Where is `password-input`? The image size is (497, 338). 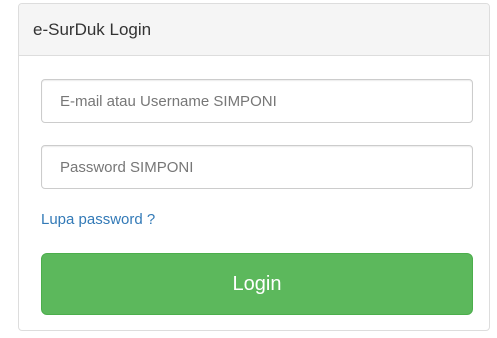
password-input is located at coordinates (257, 167).